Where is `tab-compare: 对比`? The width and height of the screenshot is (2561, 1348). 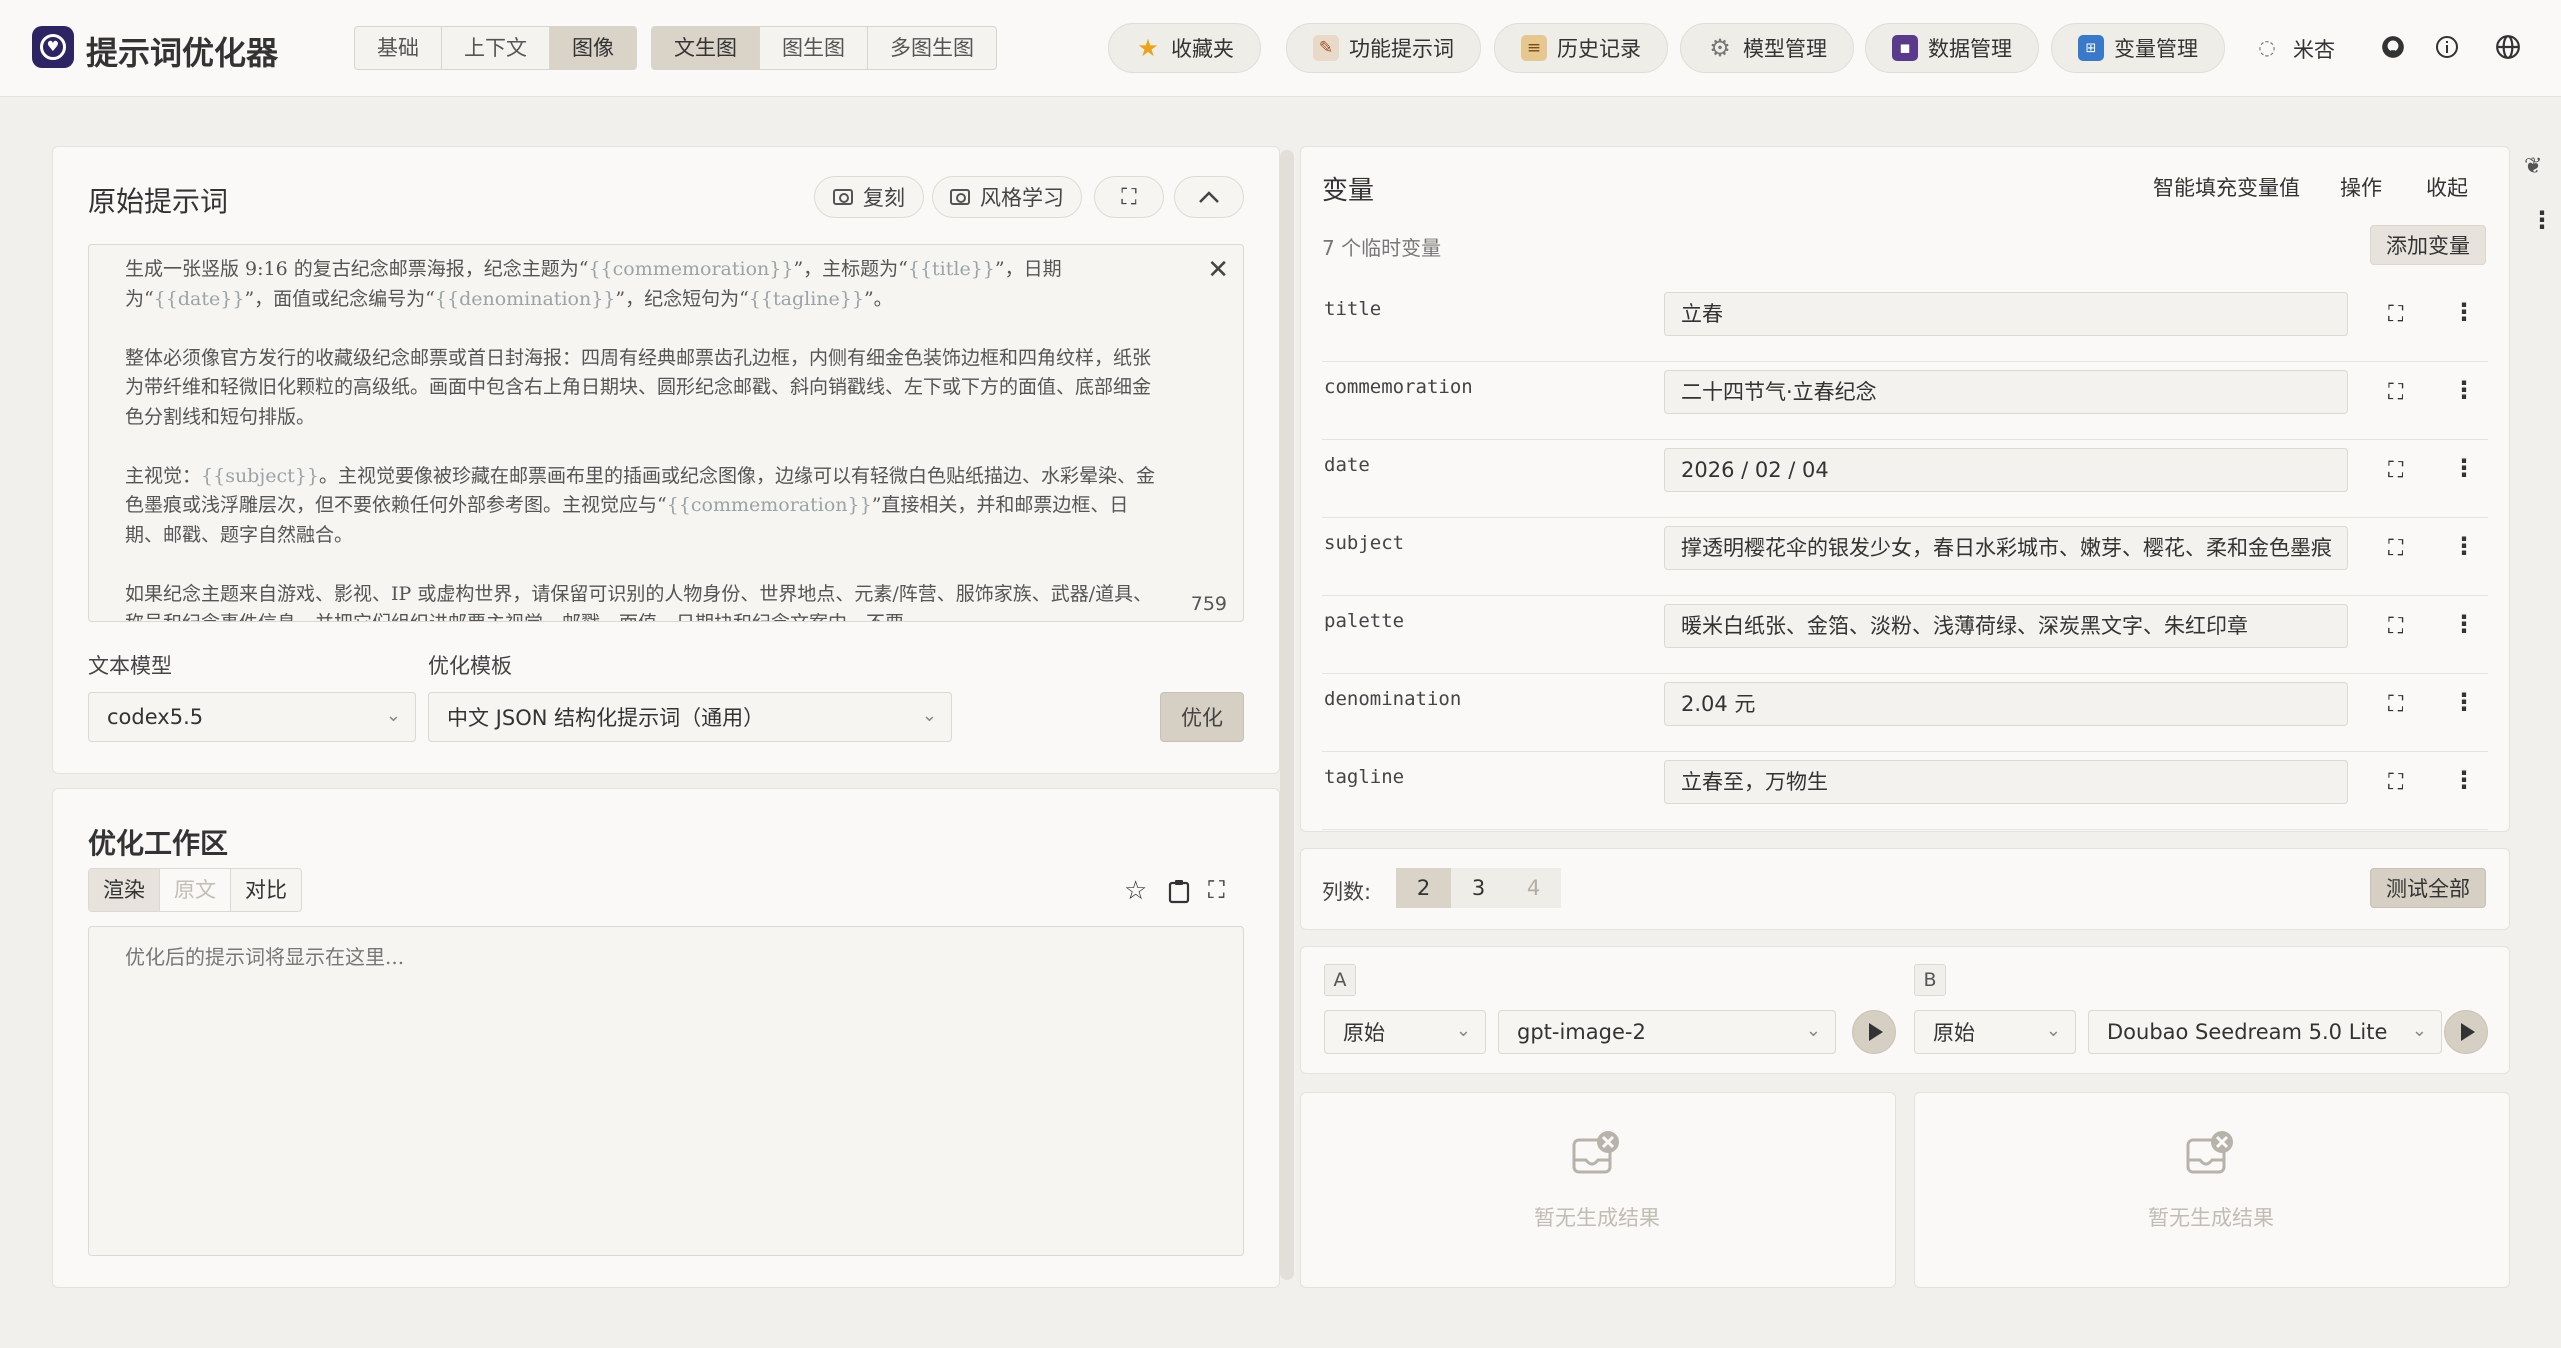
tab-compare: 对比 is located at coordinates (266, 890).